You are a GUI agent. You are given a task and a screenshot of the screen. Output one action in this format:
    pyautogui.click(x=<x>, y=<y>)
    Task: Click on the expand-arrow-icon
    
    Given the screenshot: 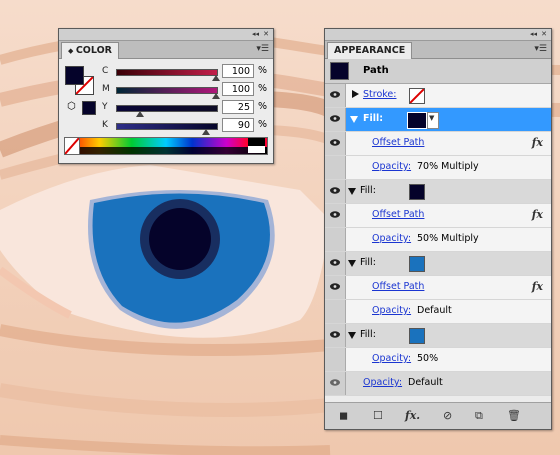 What is the action you would take?
    pyautogui.click(x=355, y=94)
    